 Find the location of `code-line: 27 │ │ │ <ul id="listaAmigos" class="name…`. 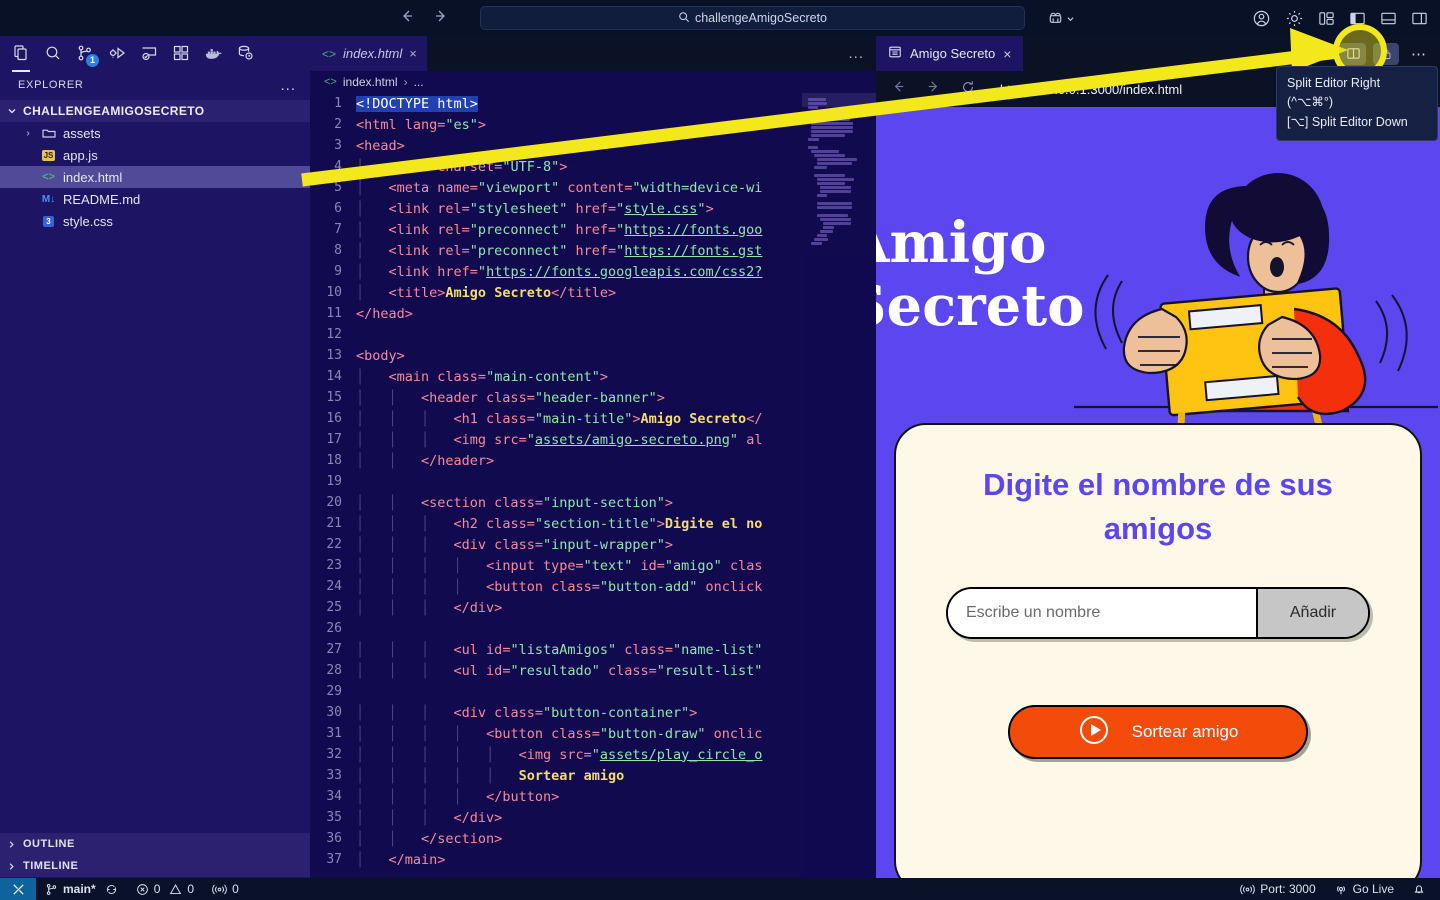

code-line: 27 │ │ │ <ul id="listaAmigos" class="name… is located at coordinates (593, 649).